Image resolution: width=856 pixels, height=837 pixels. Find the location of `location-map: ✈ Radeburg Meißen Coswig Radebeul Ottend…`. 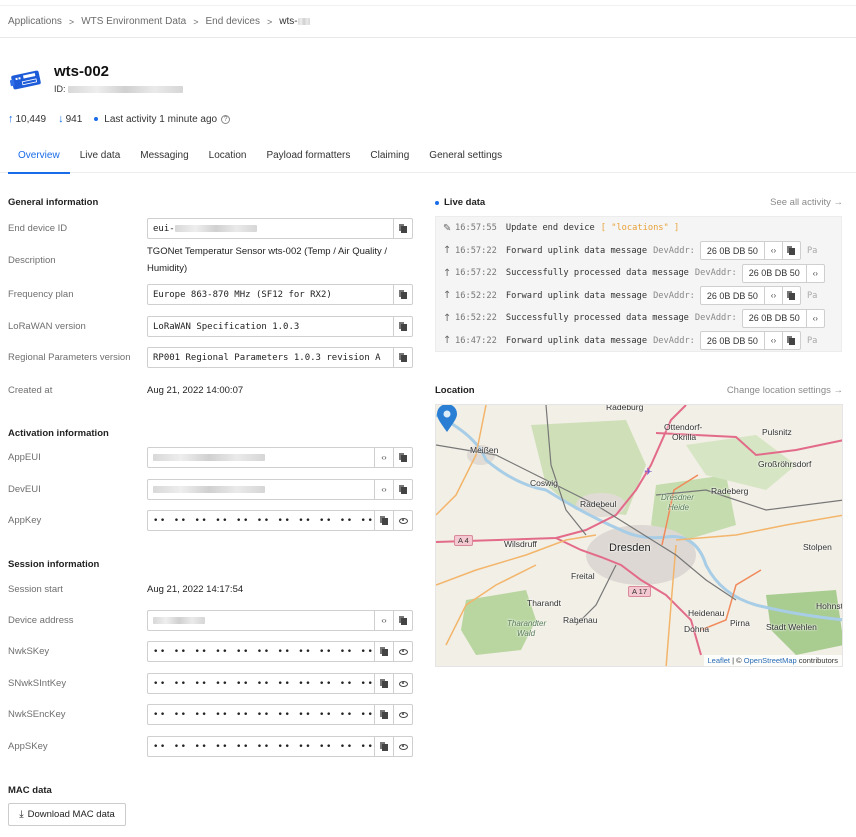

location-map: ✈ Radeburg Meißen Coswig Radebeul Ottend… is located at coordinates (639, 535).